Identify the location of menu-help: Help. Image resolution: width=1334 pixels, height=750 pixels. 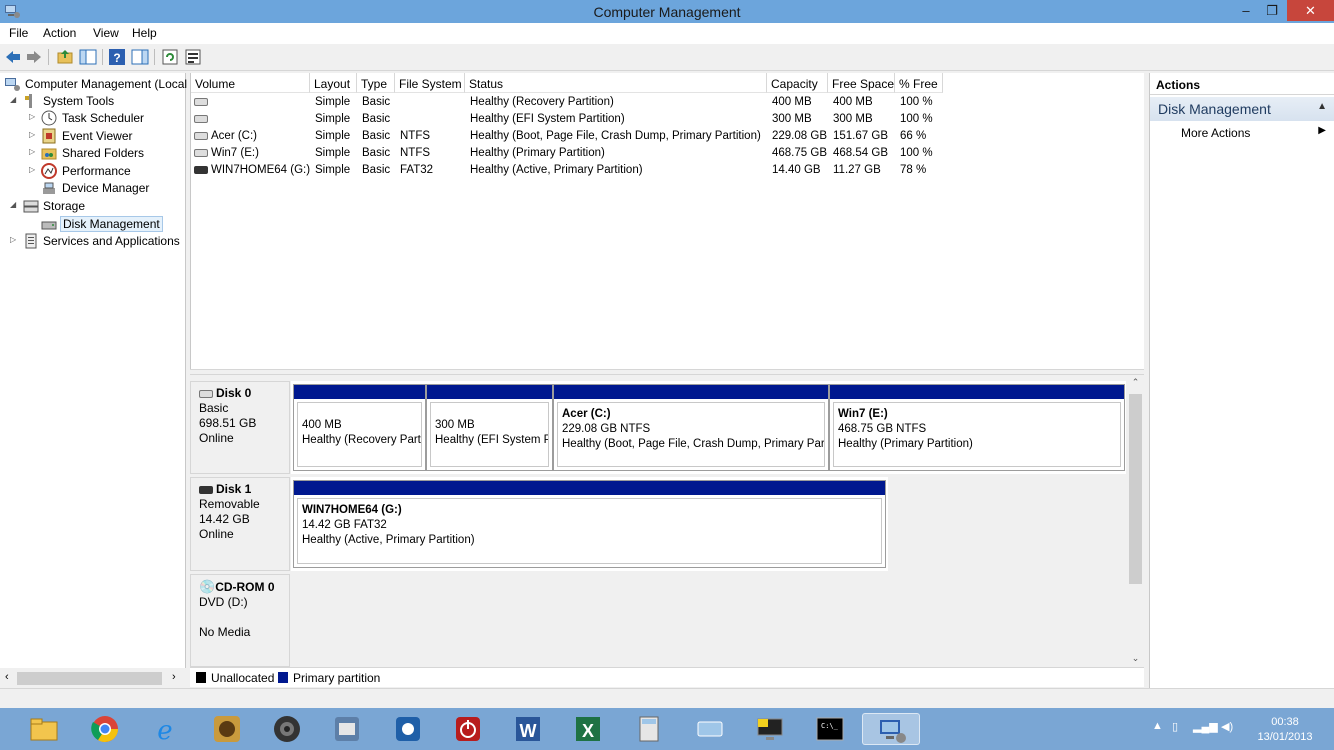
(144, 33).